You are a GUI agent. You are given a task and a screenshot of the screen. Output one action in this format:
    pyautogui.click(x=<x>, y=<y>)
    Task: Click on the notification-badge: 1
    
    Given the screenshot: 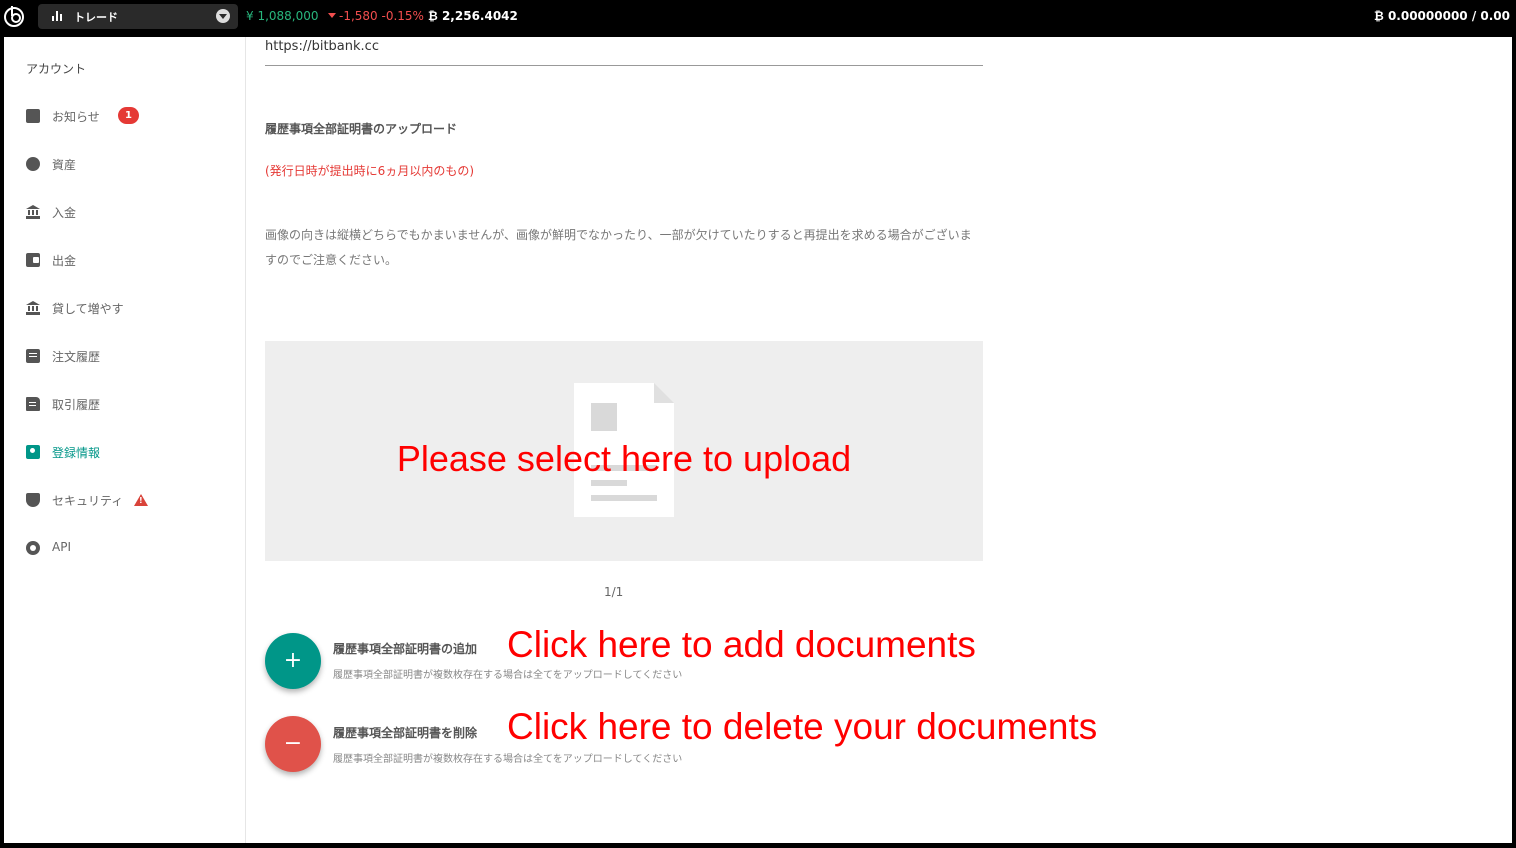 What is the action you would take?
    pyautogui.click(x=128, y=115)
    